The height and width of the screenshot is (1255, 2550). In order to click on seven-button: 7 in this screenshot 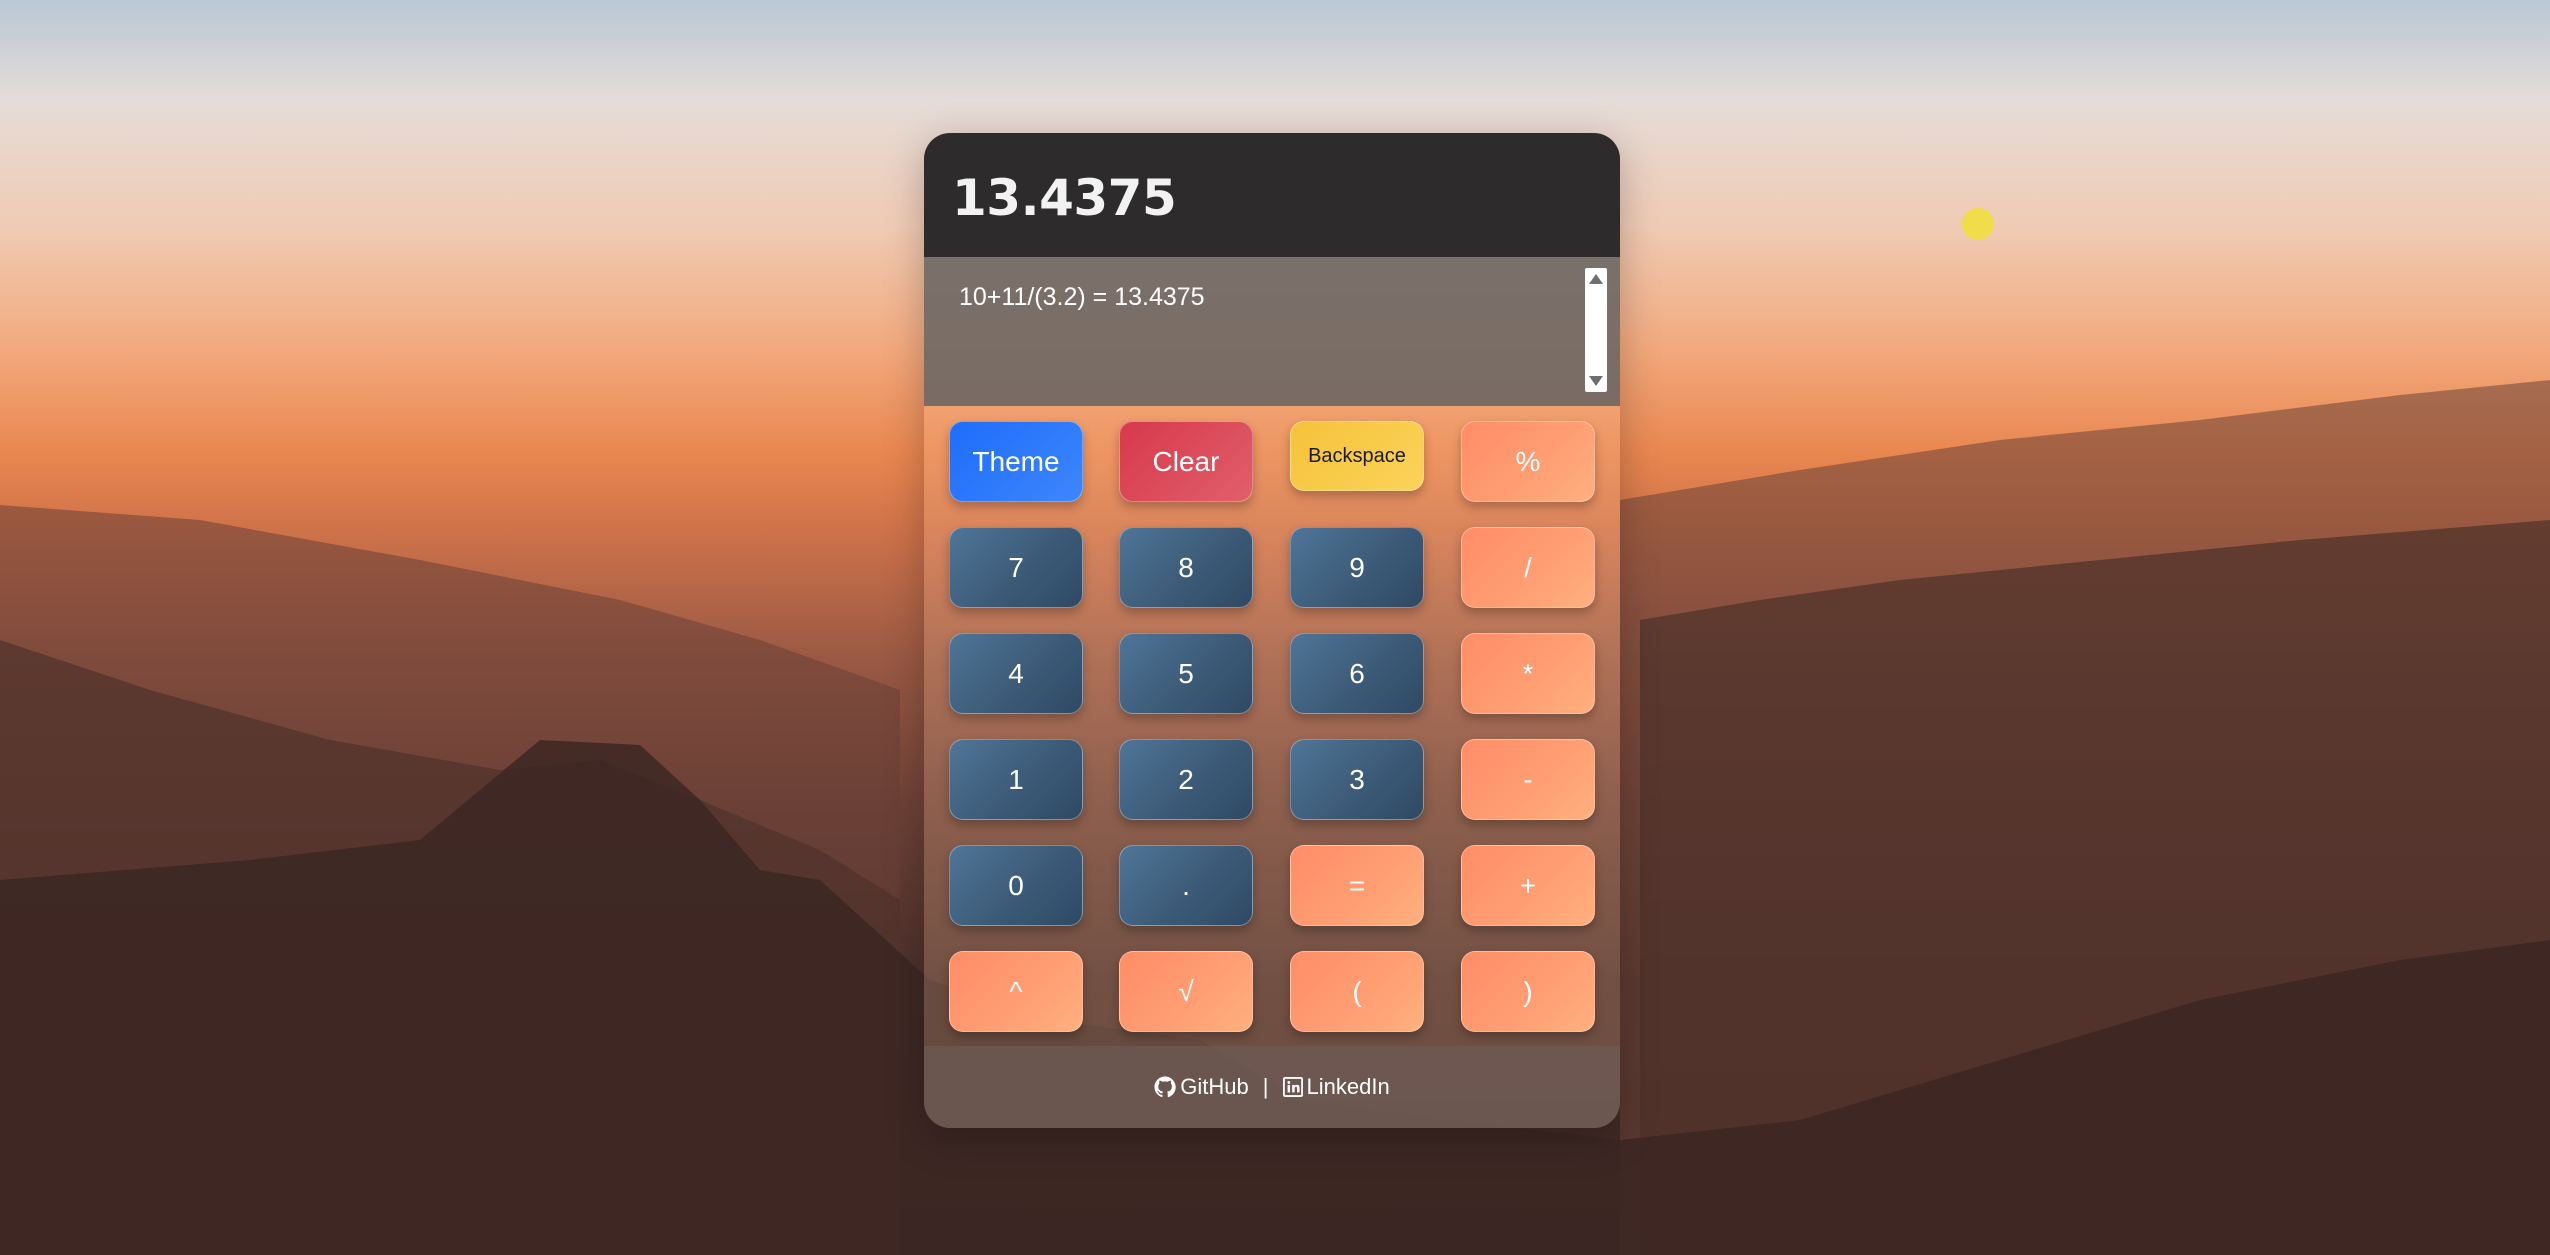, I will do `click(1016, 567)`.